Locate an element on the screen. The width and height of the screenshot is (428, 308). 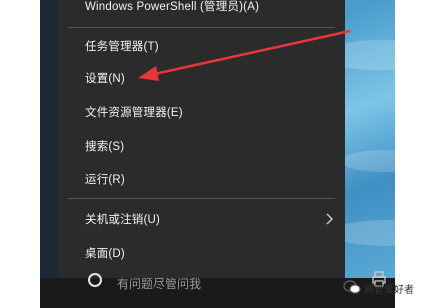
menu-item-label: 桌面(D) is located at coordinates (105, 254).